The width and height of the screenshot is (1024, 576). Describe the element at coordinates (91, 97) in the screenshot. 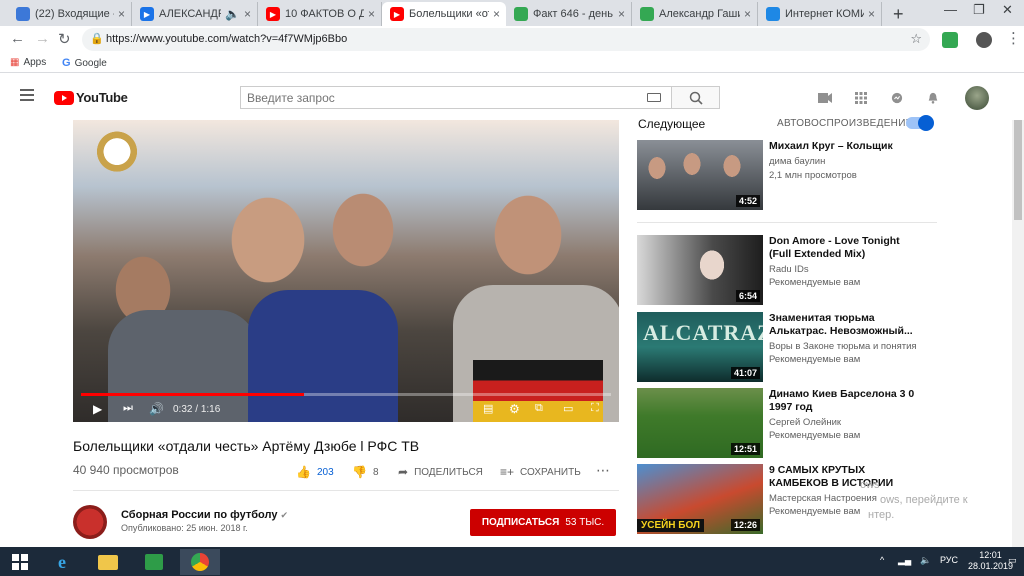

I see `youtube-logo: YouTube` at that location.